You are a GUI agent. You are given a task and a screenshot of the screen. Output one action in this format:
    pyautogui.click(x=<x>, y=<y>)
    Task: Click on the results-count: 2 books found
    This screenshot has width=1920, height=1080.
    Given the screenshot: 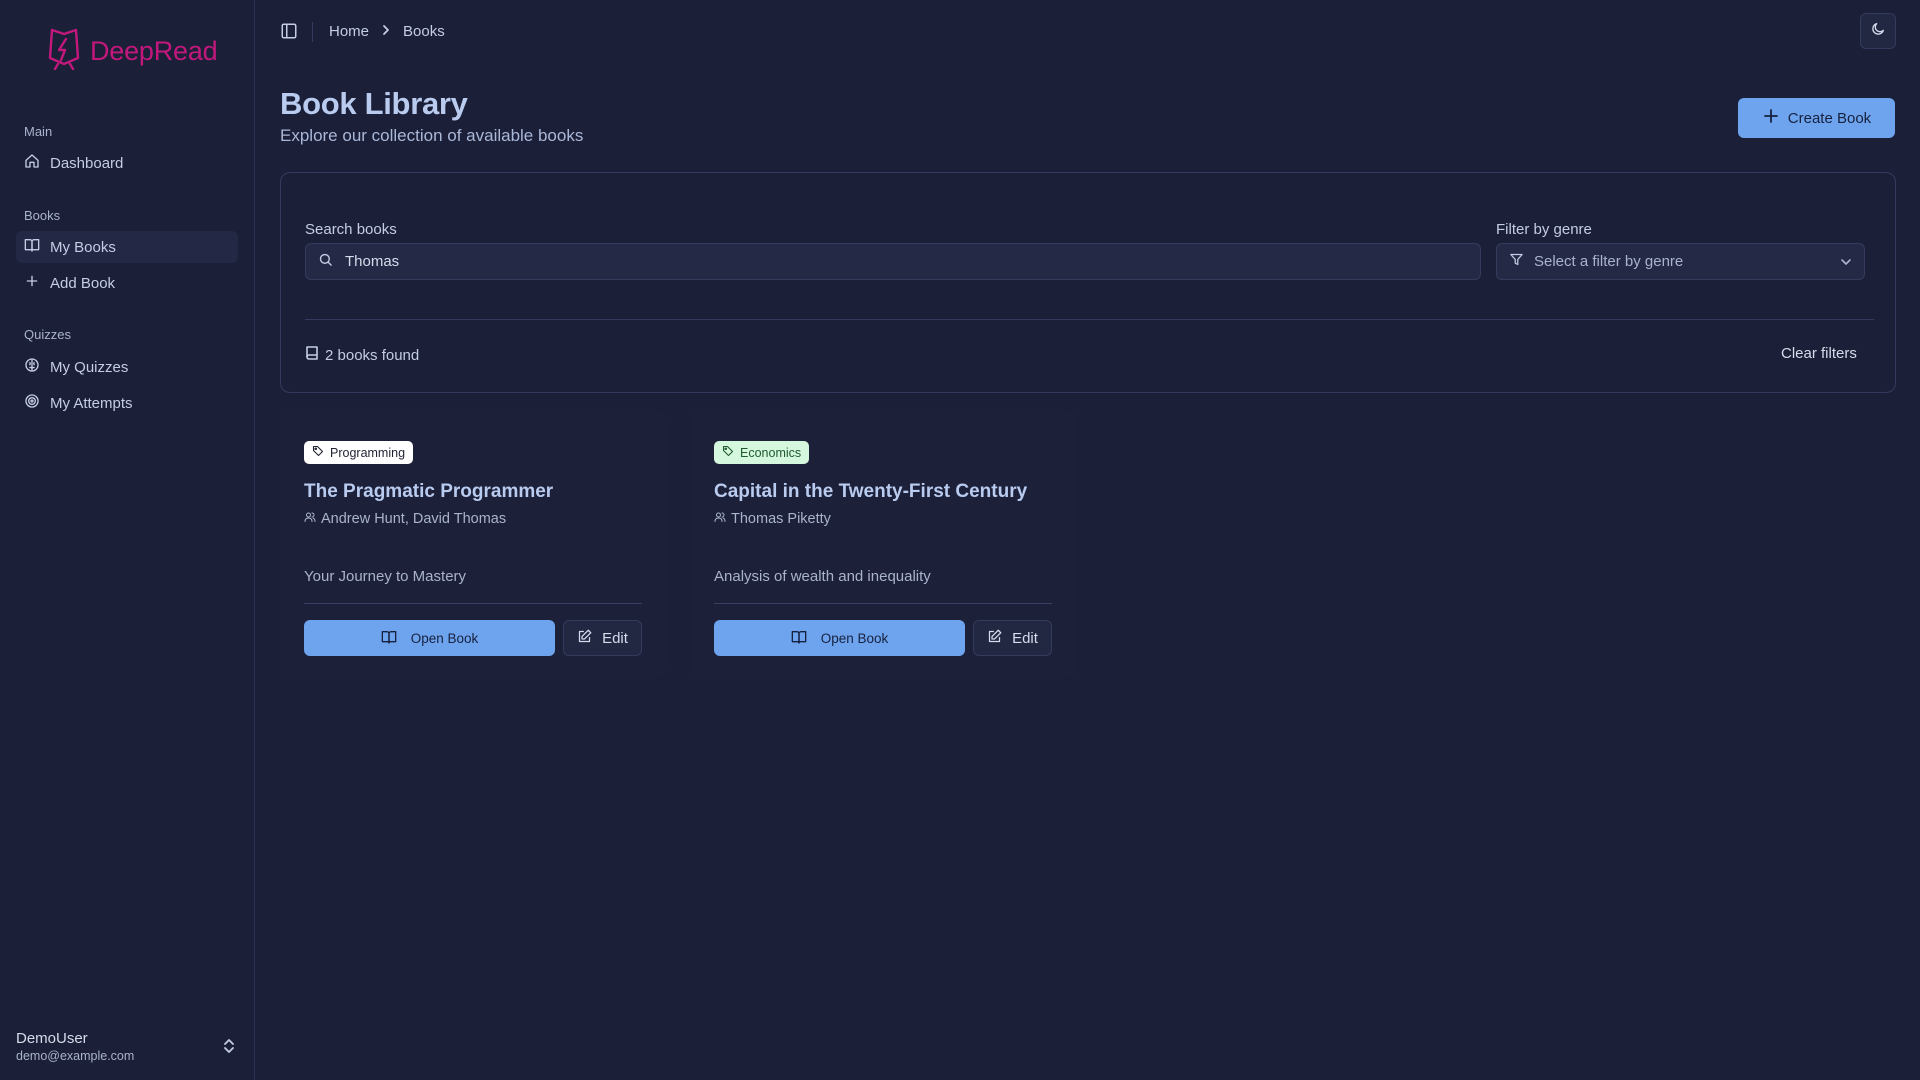 What is the action you would take?
    pyautogui.click(x=362, y=355)
    